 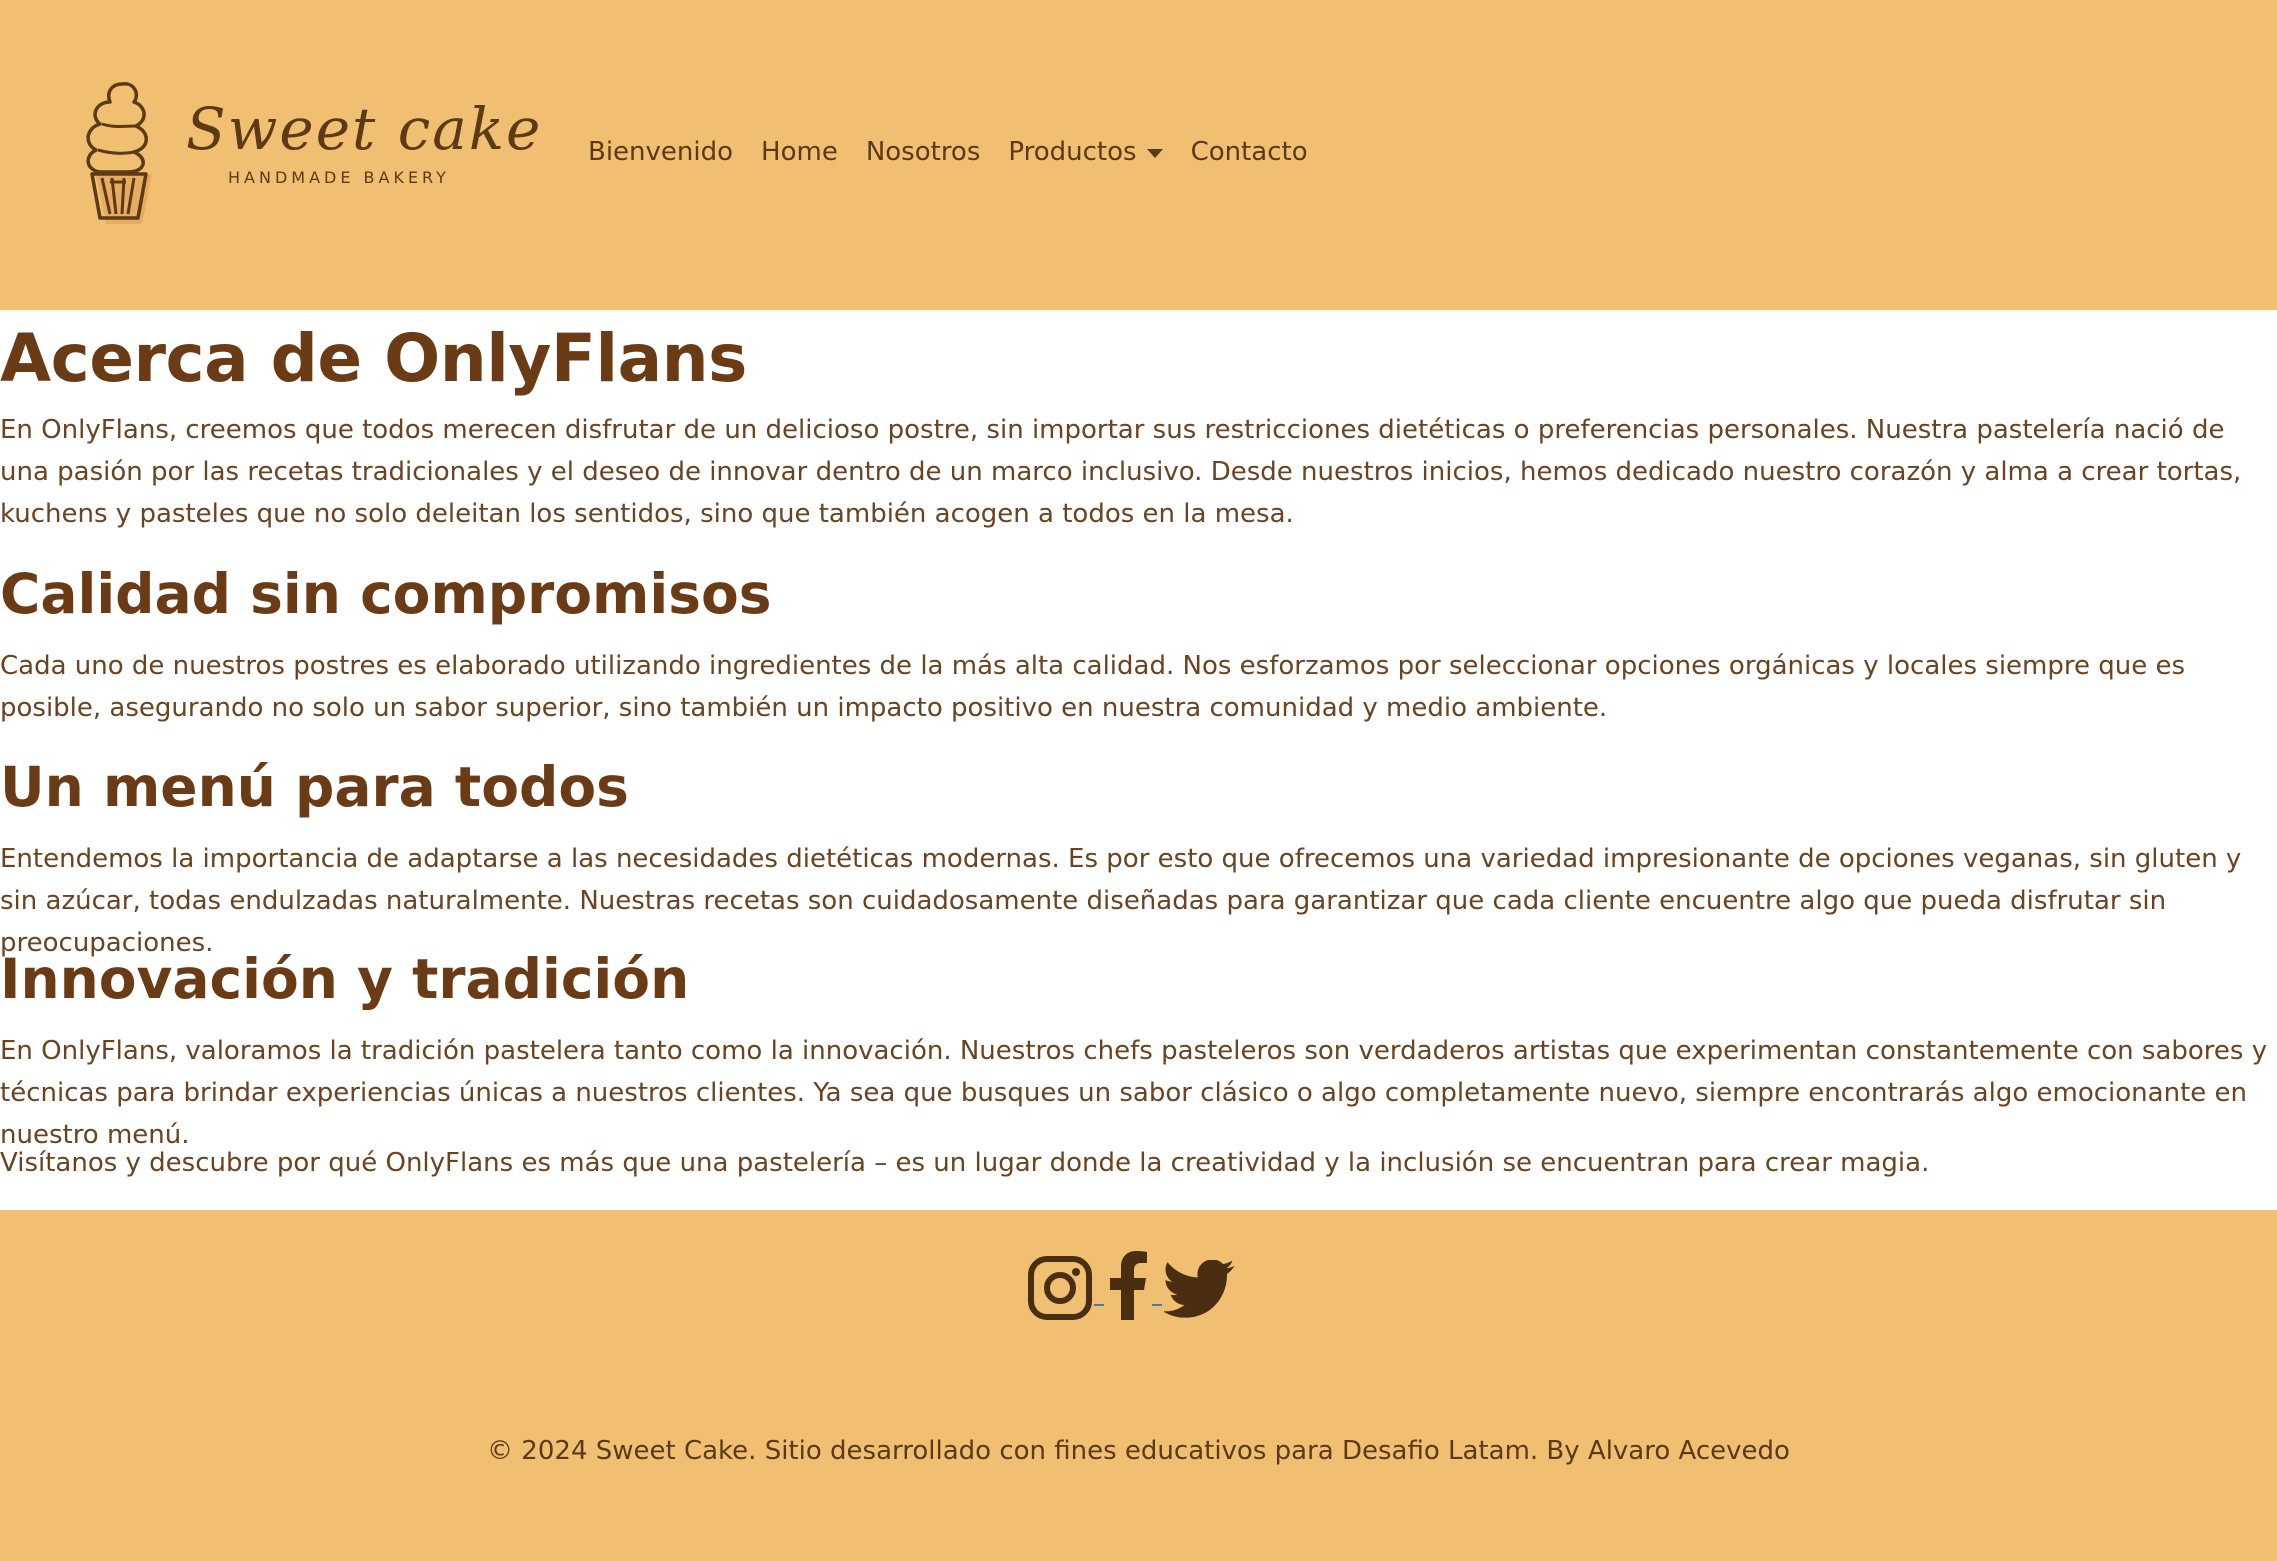 What do you see at coordinates (314, 787) in the screenshot?
I see `section-heading-menu: Un menú para todos` at bounding box center [314, 787].